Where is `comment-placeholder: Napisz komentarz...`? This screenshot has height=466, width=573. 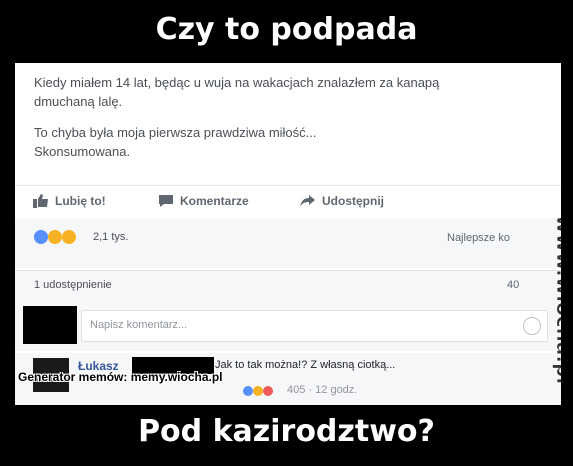
comment-placeholder: Napisz komentarz... is located at coordinates (139, 325).